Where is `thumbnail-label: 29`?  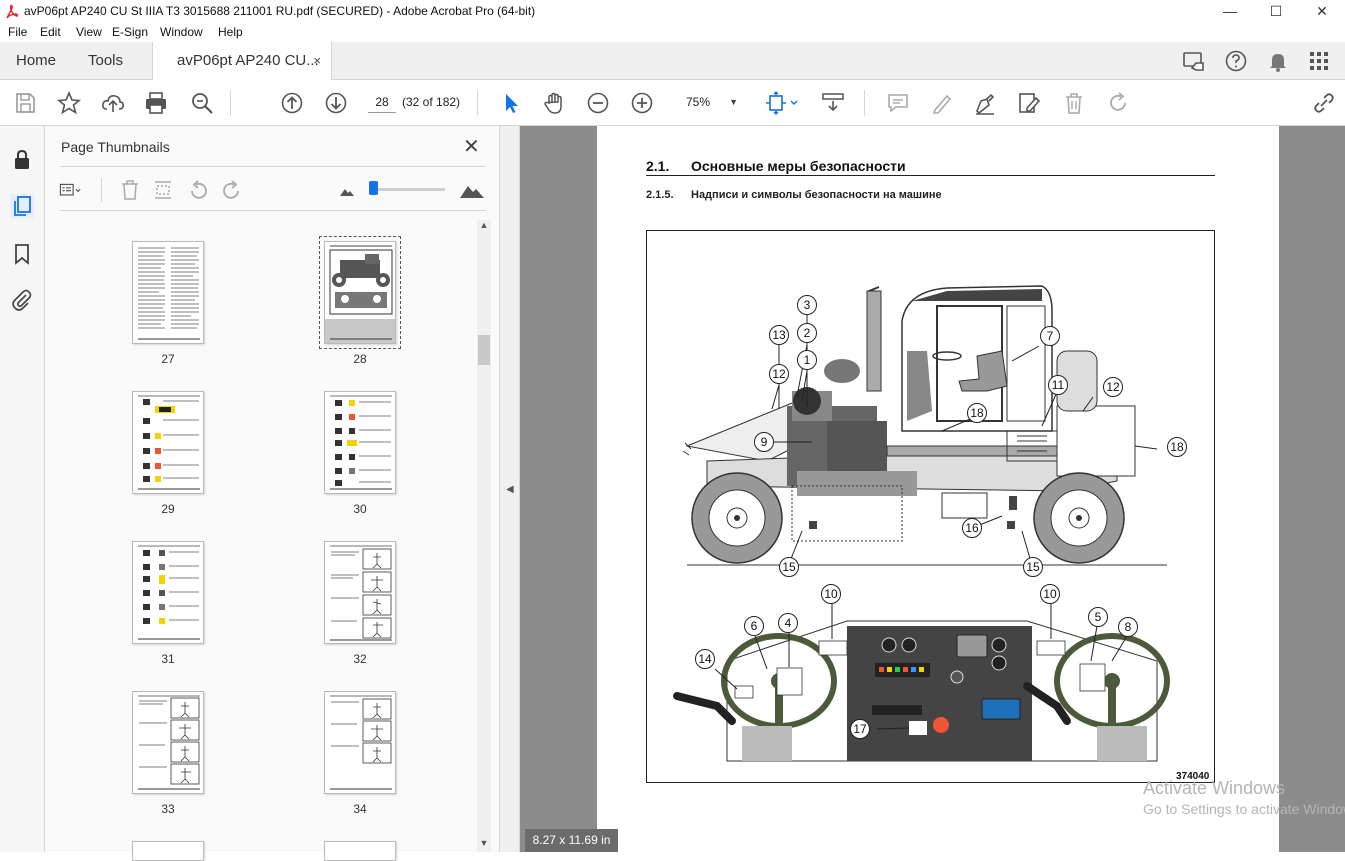 thumbnail-label: 29 is located at coordinates (168, 509).